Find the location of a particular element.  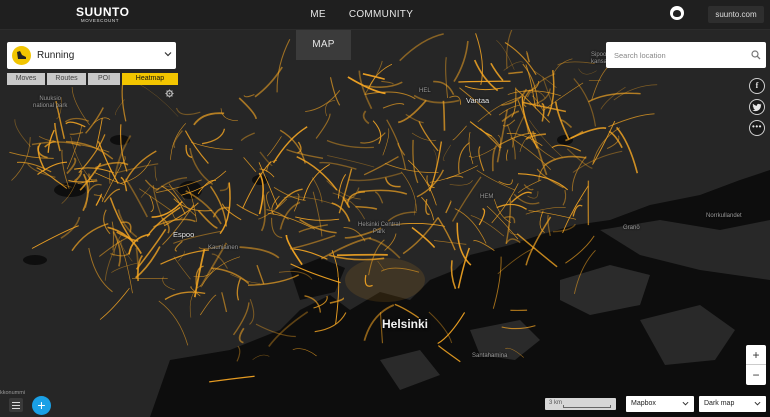

gear-icon is located at coordinates (169, 93).